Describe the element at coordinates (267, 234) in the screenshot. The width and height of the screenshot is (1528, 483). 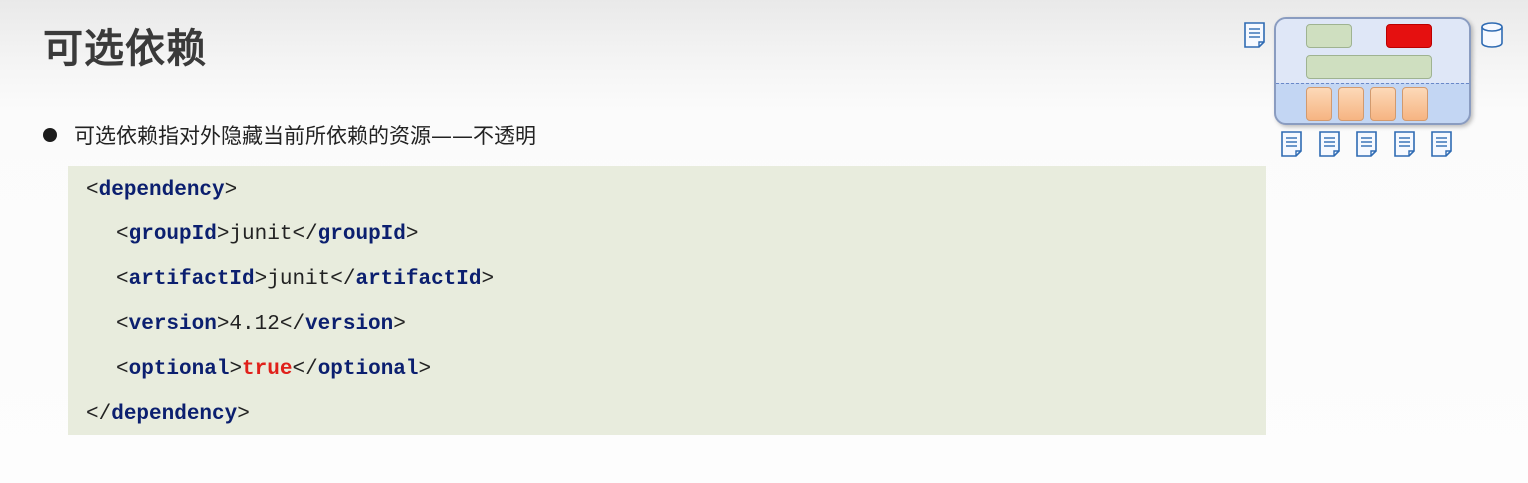
I see `code-line-groupid: <groupId>junit</groupId>` at that location.